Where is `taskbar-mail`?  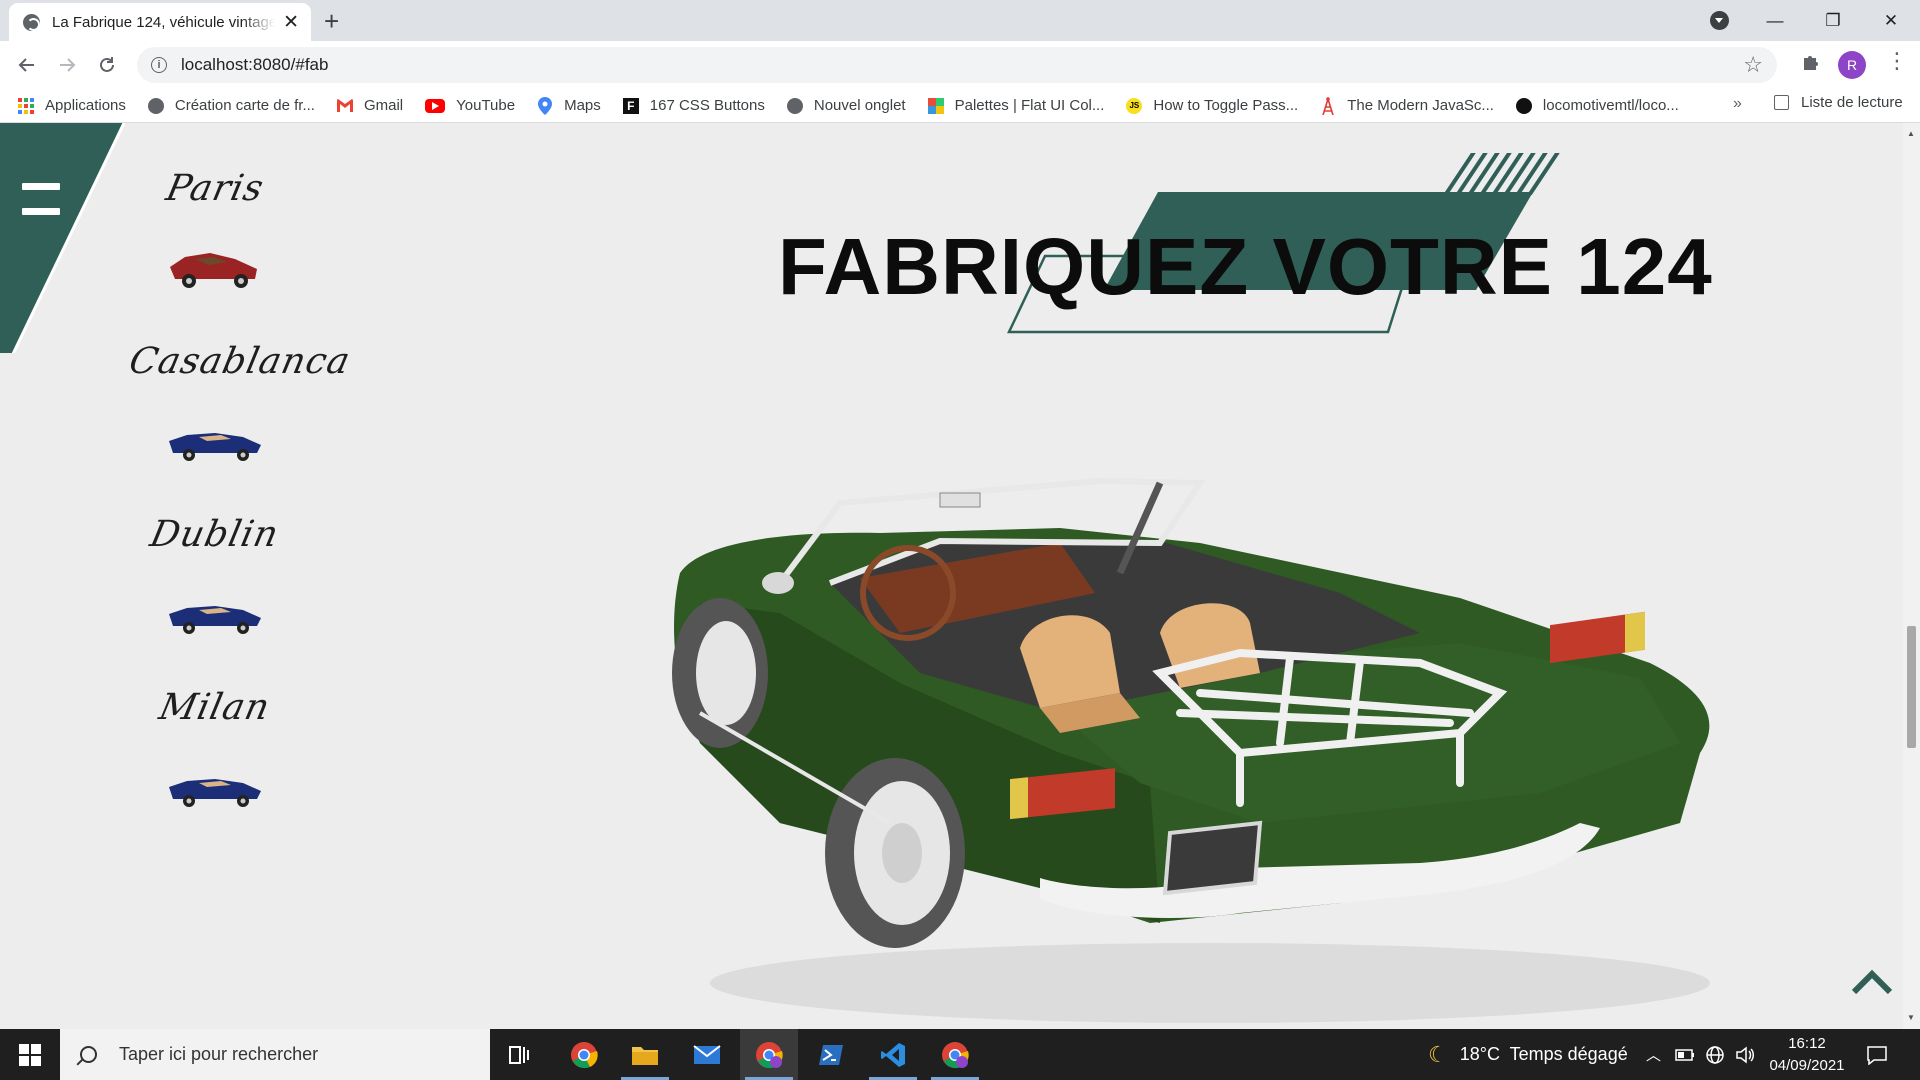 taskbar-mail is located at coordinates (707, 1054).